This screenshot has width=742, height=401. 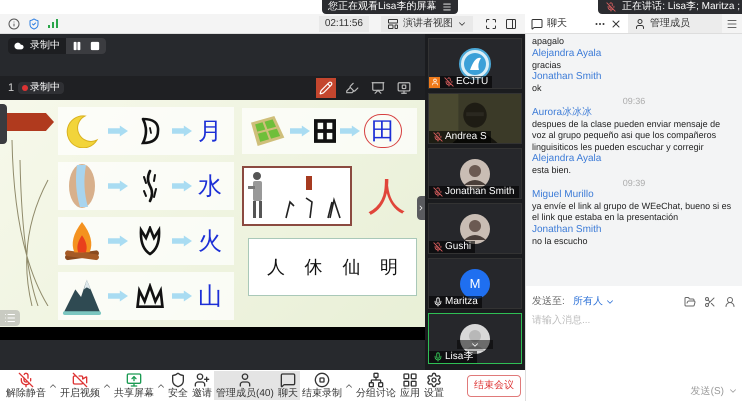 What do you see at coordinates (352, 88) in the screenshot?
I see `highlighter-icon` at bounding box center [352, 88].